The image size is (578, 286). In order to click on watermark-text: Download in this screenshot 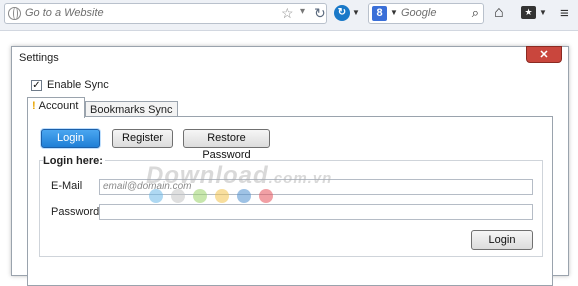, I will do `click(207, 175)`.